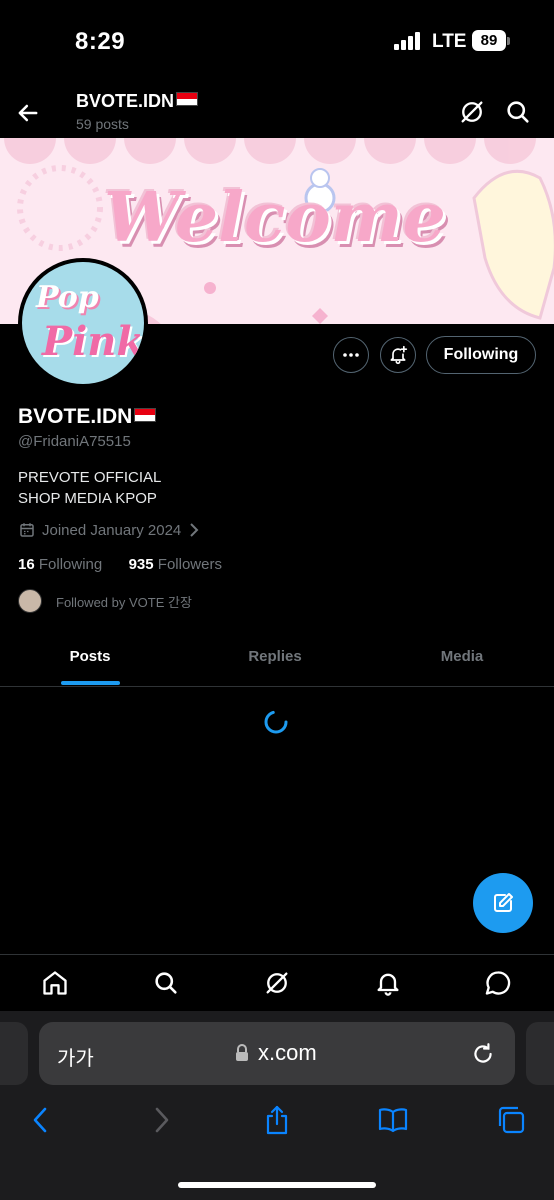 Image resolution: width=554 pixels, height=1200 pixels. I want to click on avatar-logo-text-2: Pink, so click(93, 341).